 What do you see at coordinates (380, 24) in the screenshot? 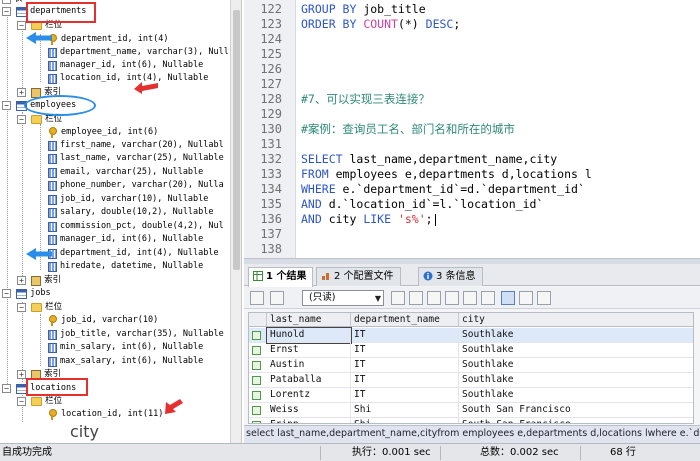
I see `code-line: ORDER BY COUNT(*) DESC;` at bounding box center [380, 24].